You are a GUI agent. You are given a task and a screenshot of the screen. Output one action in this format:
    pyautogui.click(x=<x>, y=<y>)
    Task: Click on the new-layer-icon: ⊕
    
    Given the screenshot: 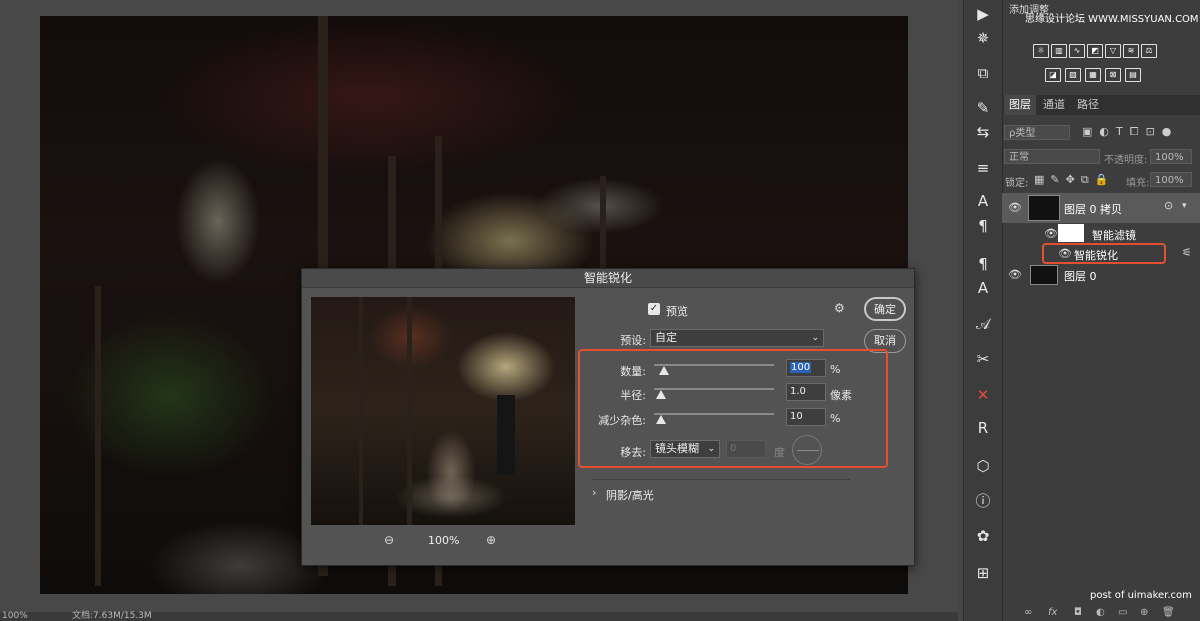 What is the action you would take?
    pyautogui.click(x=1144, y=612)
    